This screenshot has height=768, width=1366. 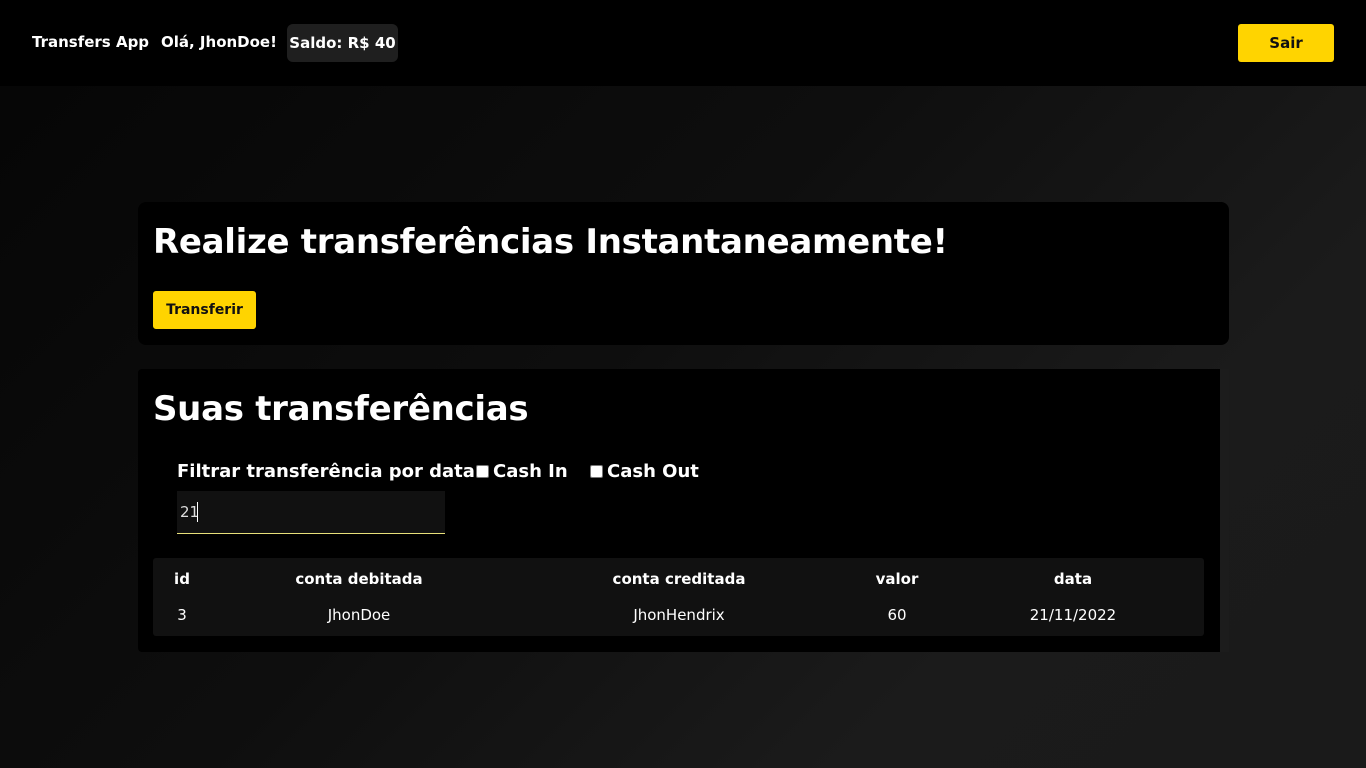 What do you see at coordinates (530, 471) in the screenshot?
I see `cash-in-label: Cash In` at bounding box center [530, 471].